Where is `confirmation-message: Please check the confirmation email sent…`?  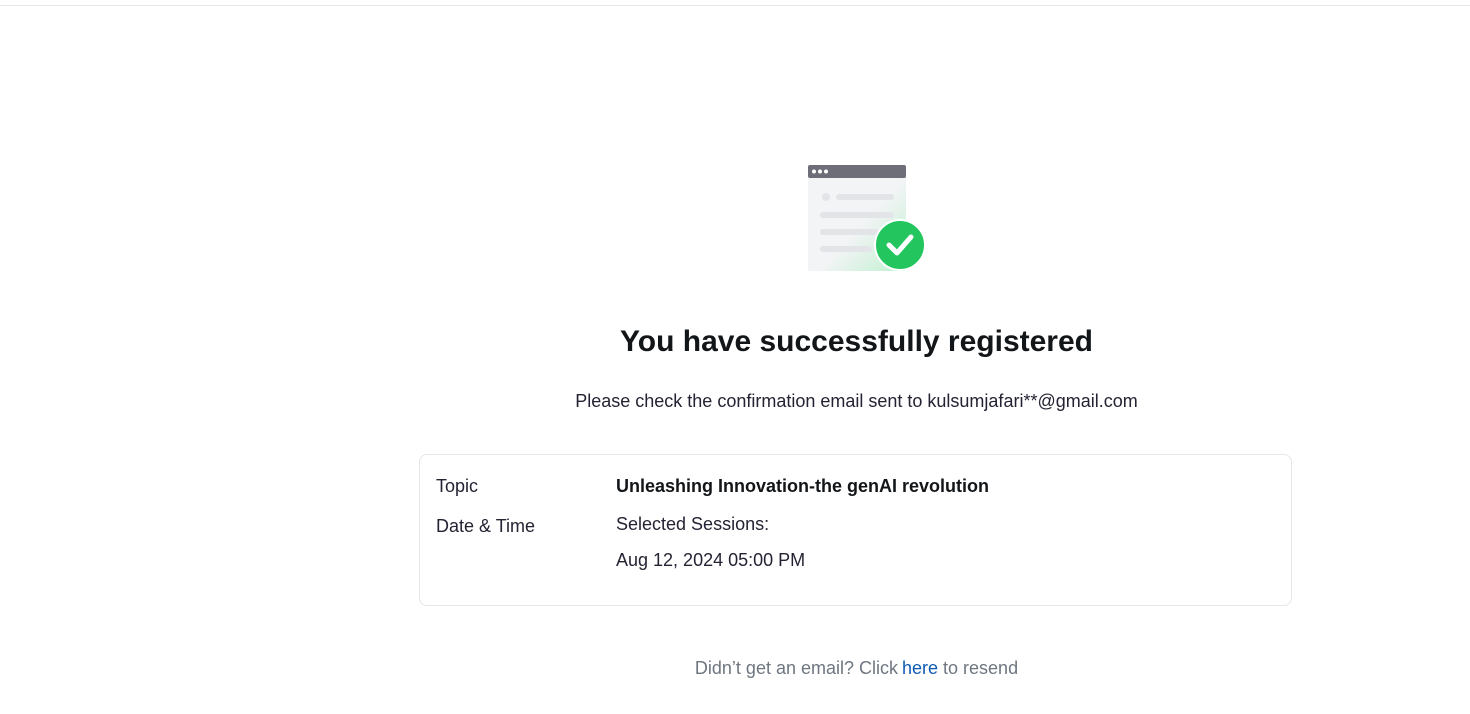
confirmation-message: Please check the confirmation email sent… is located at coordinates (856, 401).